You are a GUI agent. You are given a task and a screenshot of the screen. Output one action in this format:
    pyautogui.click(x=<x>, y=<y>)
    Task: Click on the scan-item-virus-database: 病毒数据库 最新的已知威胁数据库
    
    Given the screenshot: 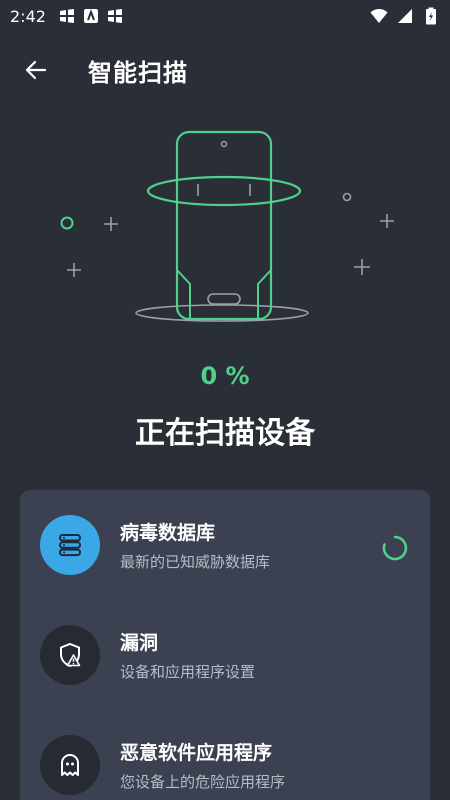 What is the action you would take?
    pyautogui.click(x=225, y=545)
    